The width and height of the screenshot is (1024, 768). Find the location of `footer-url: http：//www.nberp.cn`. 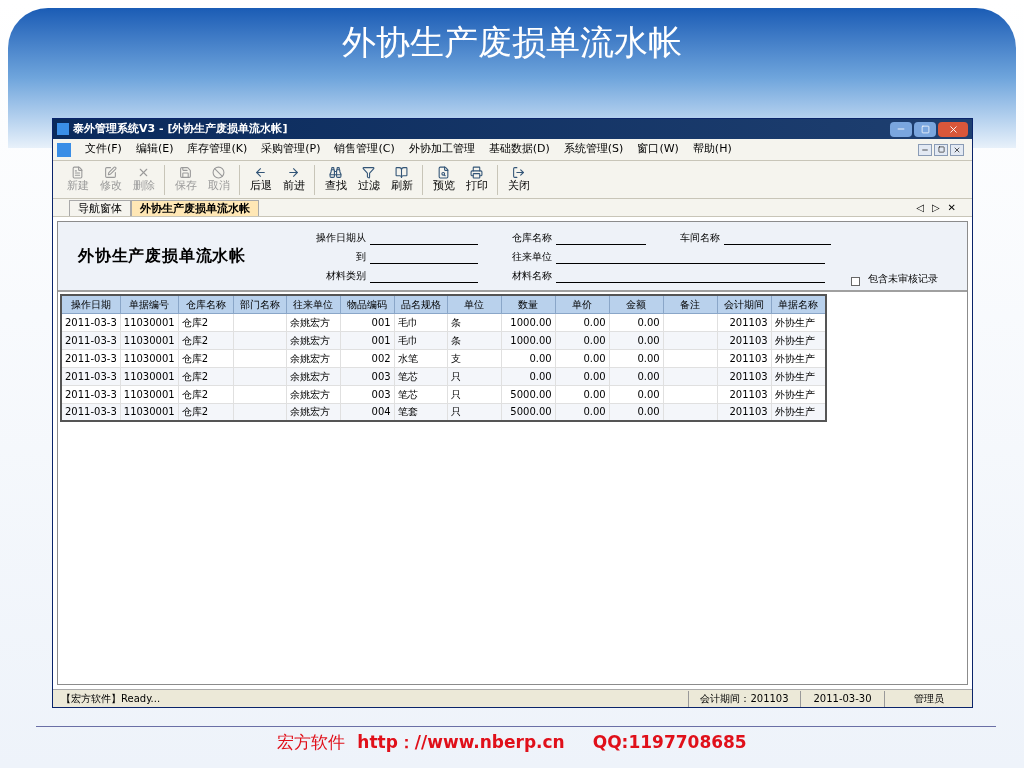

footer-url: http：//www.nberp.cn is located at coordinates (461, 742).